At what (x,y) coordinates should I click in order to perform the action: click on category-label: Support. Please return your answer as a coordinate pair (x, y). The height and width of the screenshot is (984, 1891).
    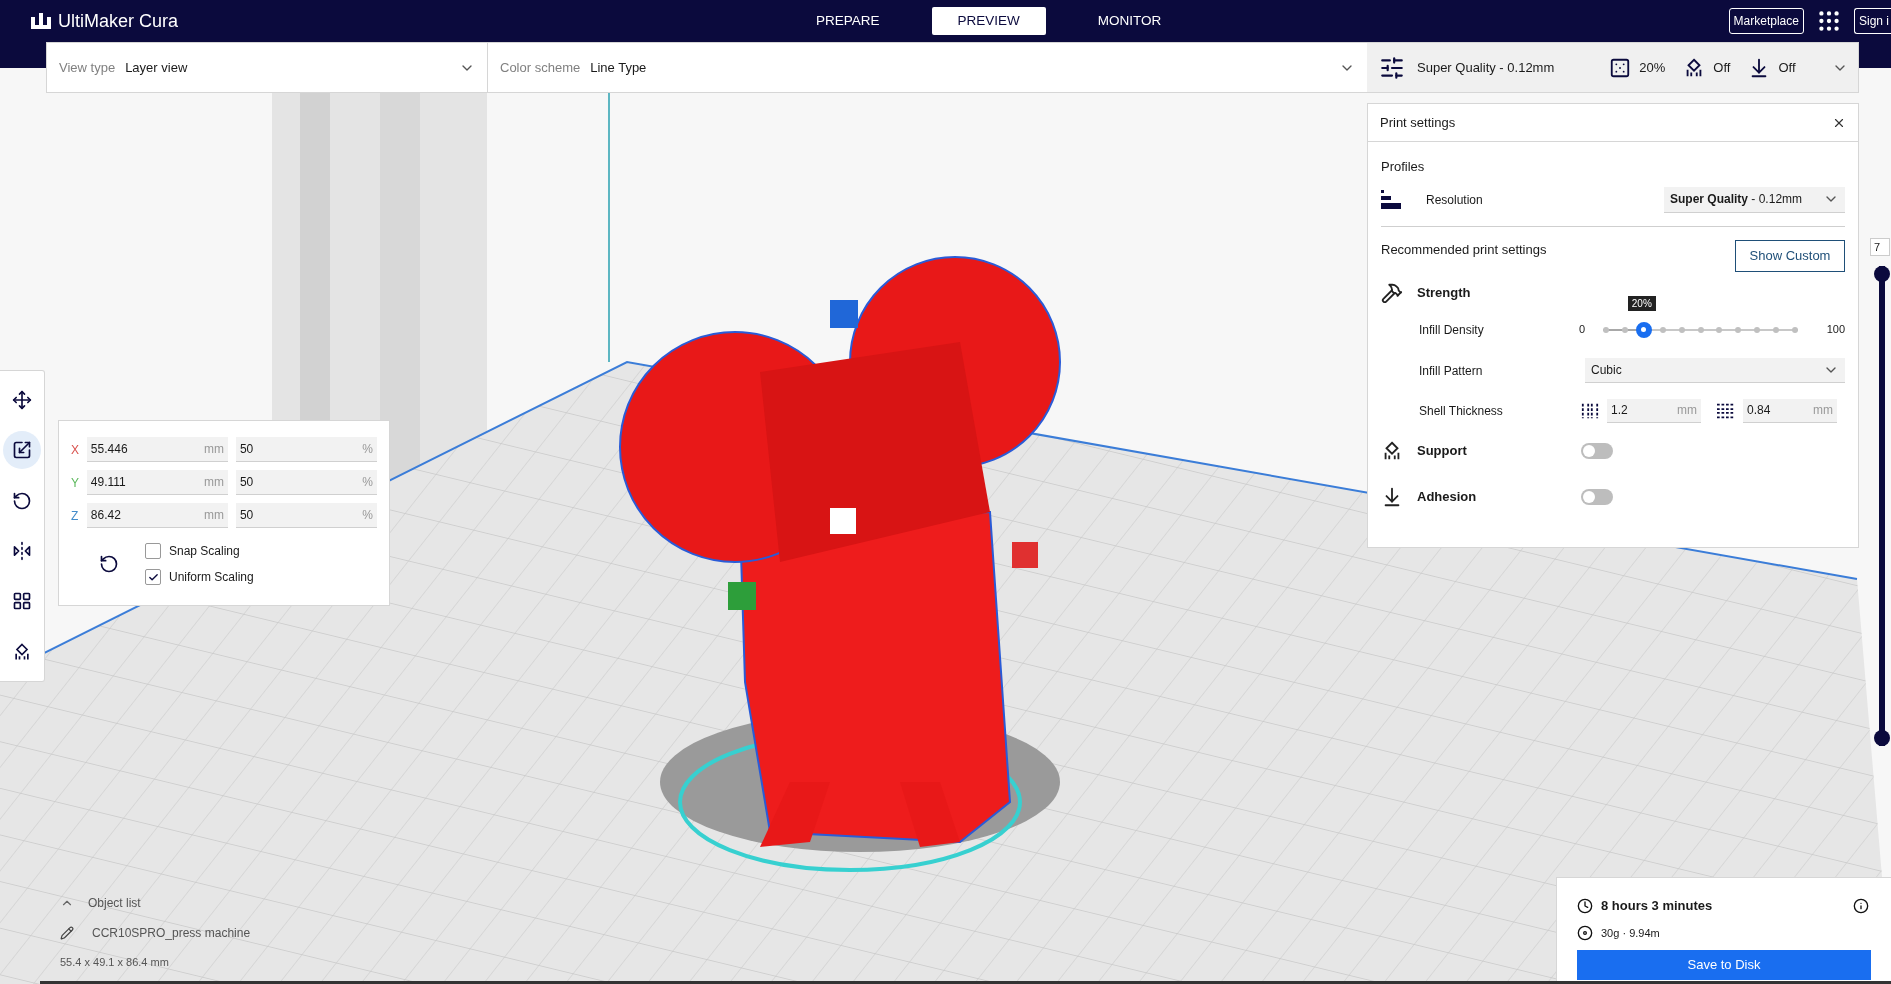
    Looking at the image, I should click on (1442, 450).